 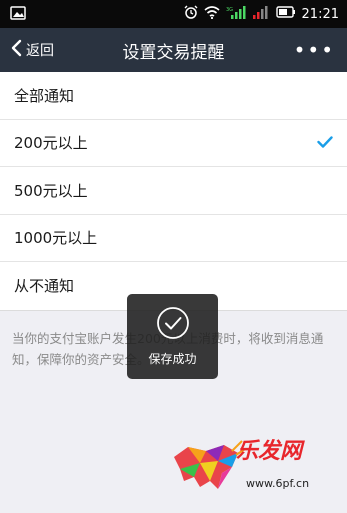 I want to click on option-label: 200元以上, so click(x=51, y=143).